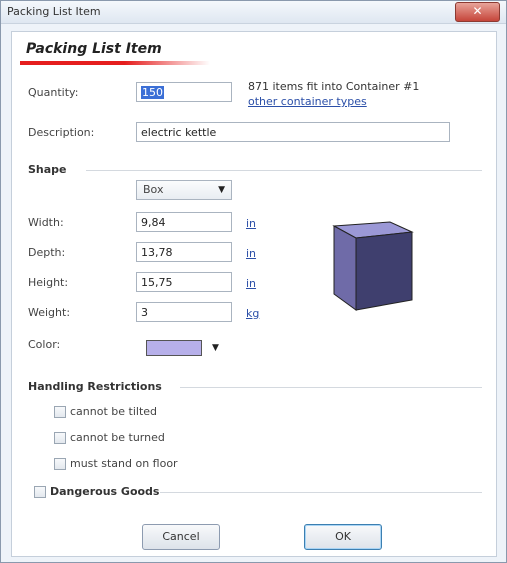 The height and width of the screenshot is (563, 507). What do you see at coordinates (54, 11) in the screenshot?
I see `window-title: Packing List Item` at bounding box center [54, 11].